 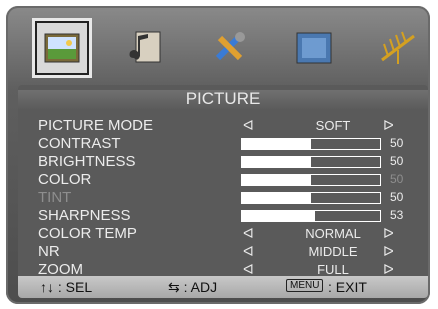 I want to click on sharpness-value: 53, so click(x=397, y=215).